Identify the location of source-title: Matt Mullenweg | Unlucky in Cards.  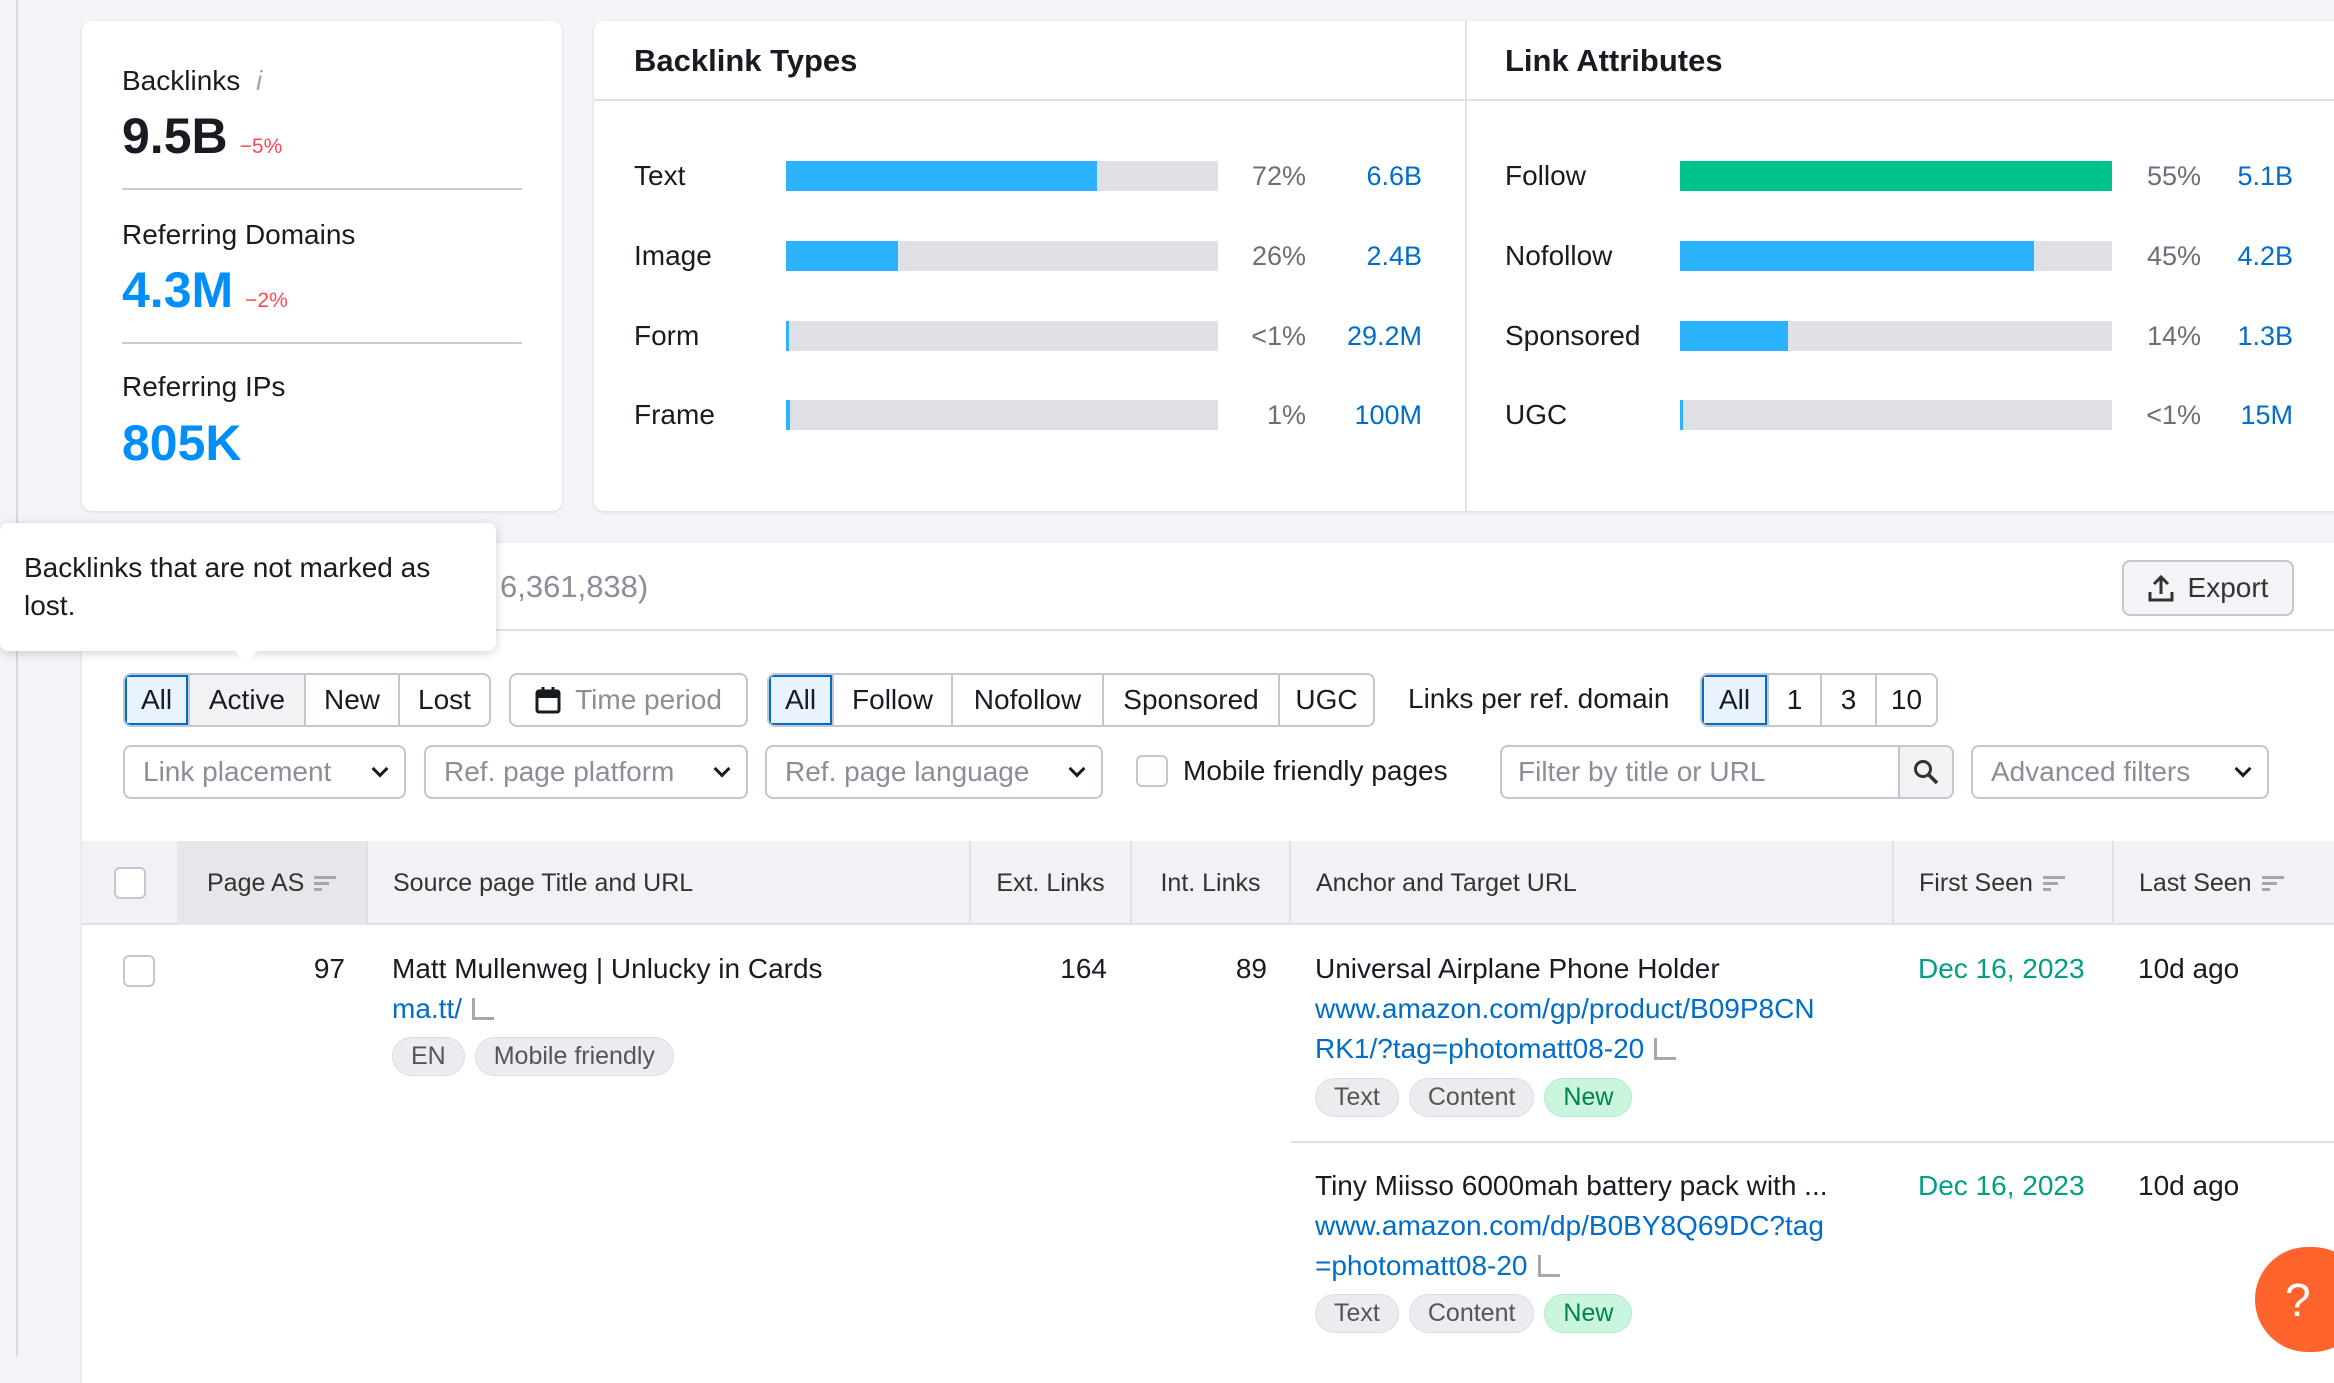
(607, 968).